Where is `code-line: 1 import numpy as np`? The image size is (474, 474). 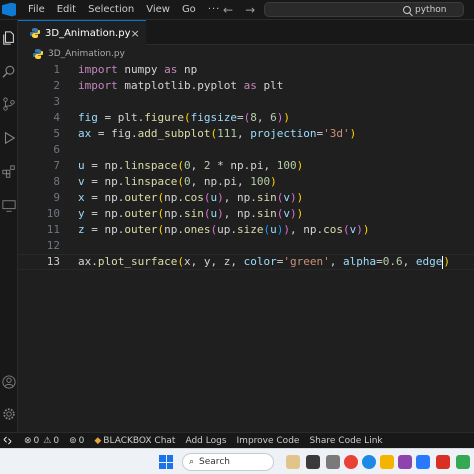 code-line: 1 import numpy as np is located at coordinates (246, 70).